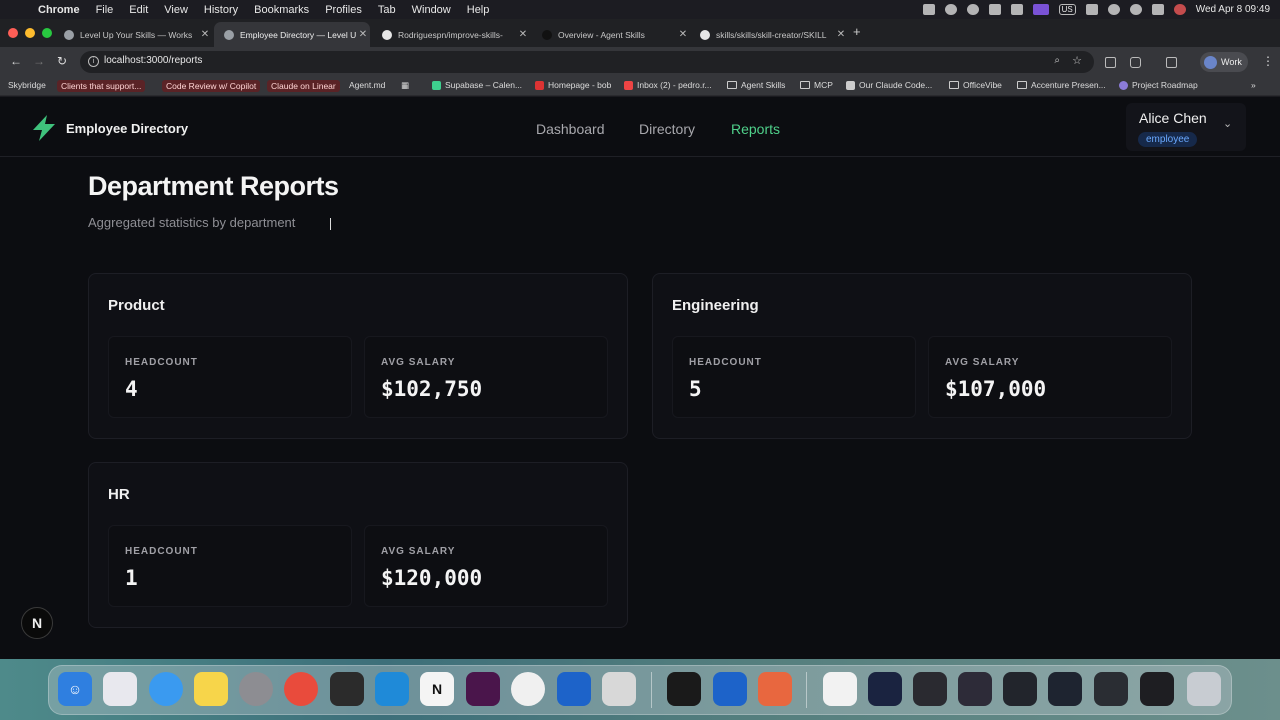  Describe the element at coordinates (1016, 9) in the screenshot. I see `notion-icon` at that location.